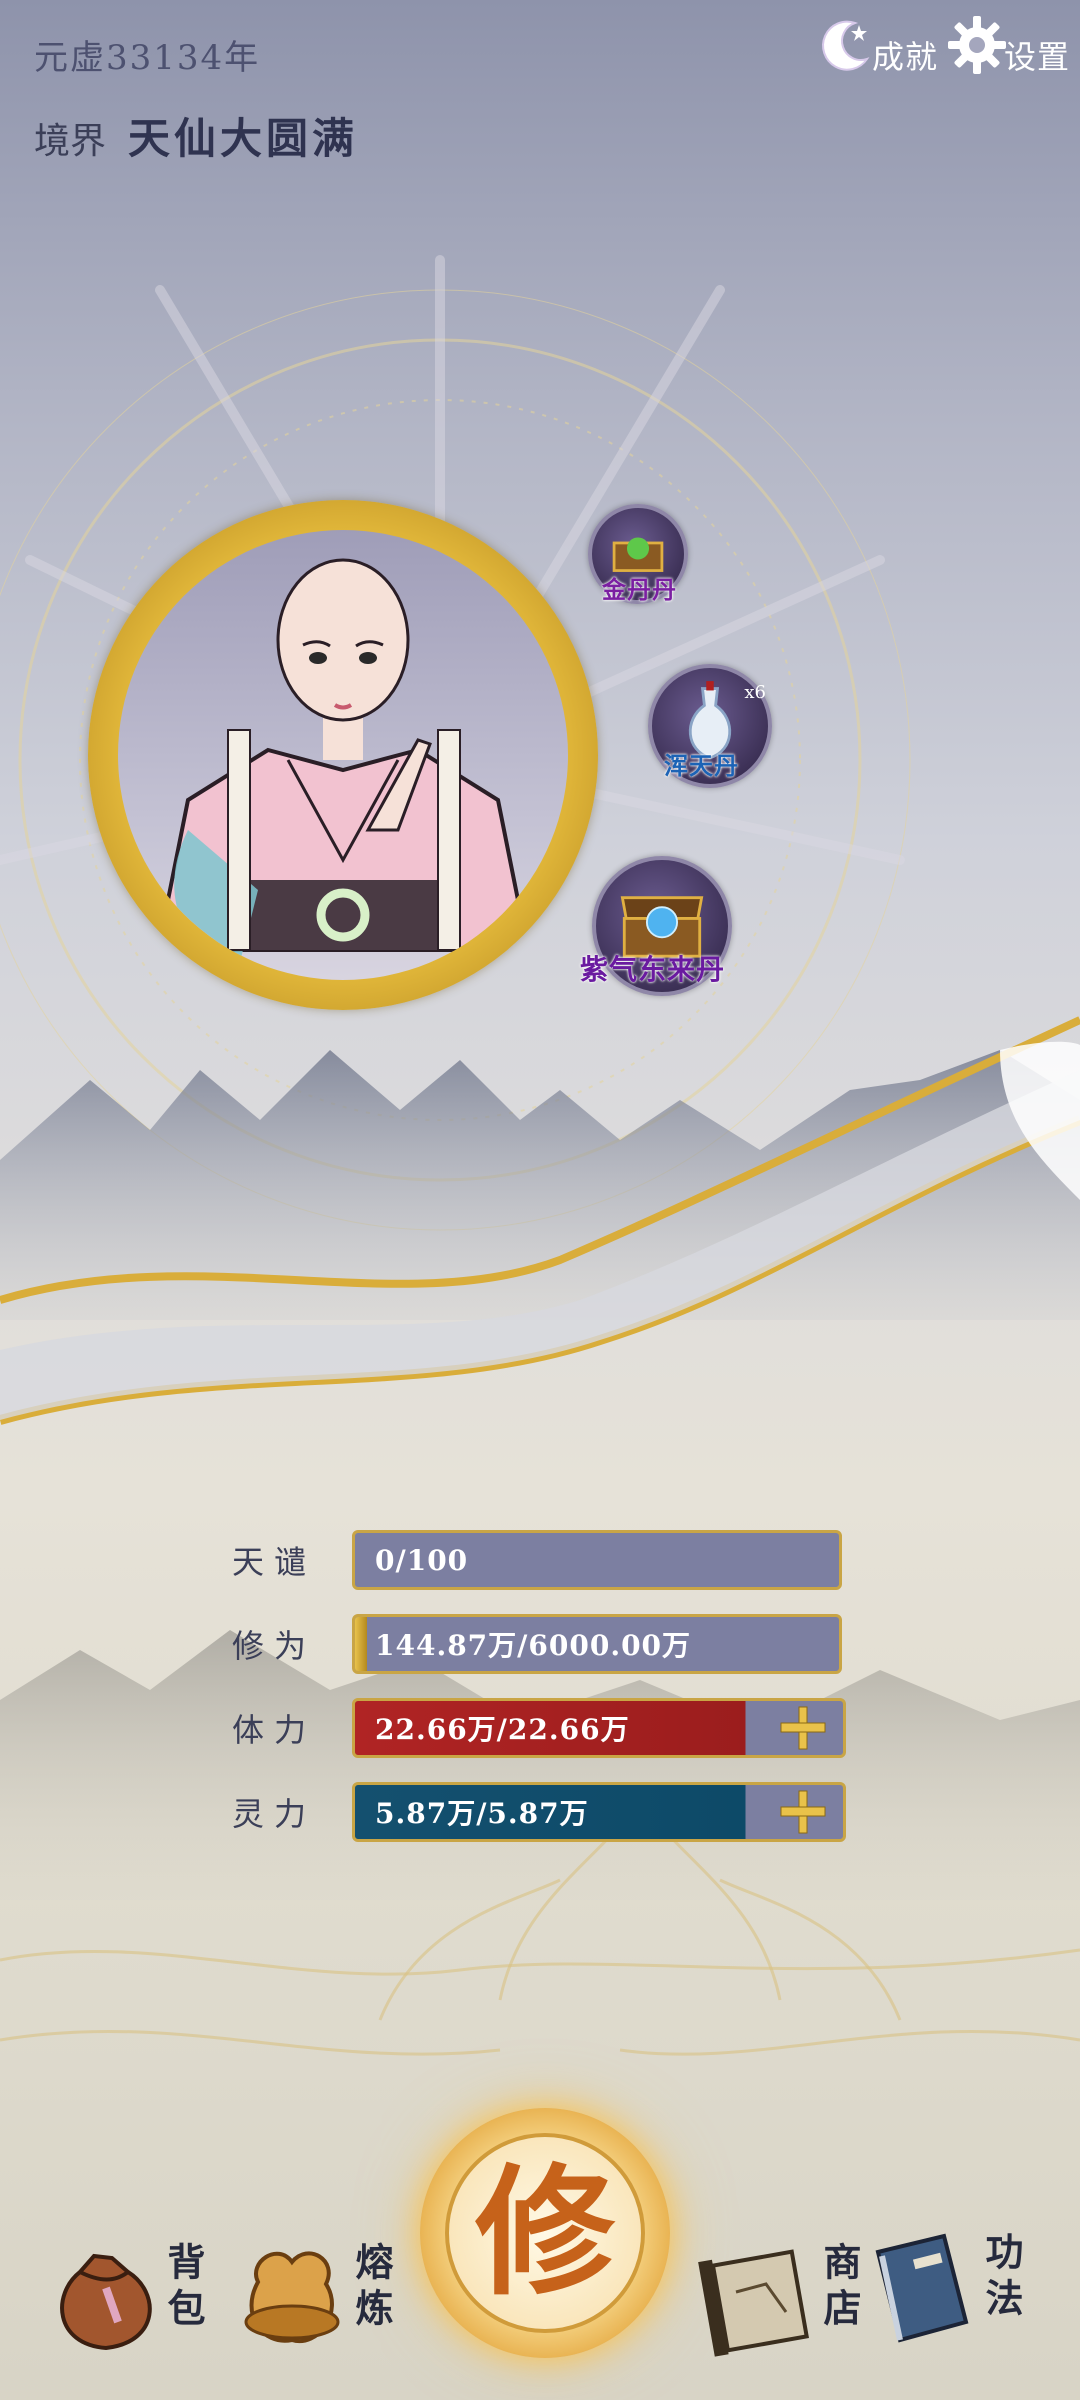 This screenshot has height=2400, width=1080. I want to click on stat-bar: 5.87万/5.87万, so click(599, 1812).